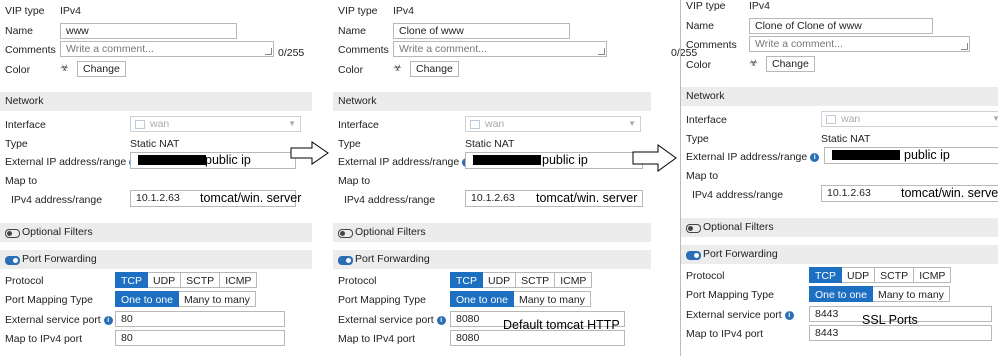 Image resolution: width=998 pixels, height=361 pixels. Describe the element at coordinates (831, 119) in the screenshot. I see `interface-icon` at that location.